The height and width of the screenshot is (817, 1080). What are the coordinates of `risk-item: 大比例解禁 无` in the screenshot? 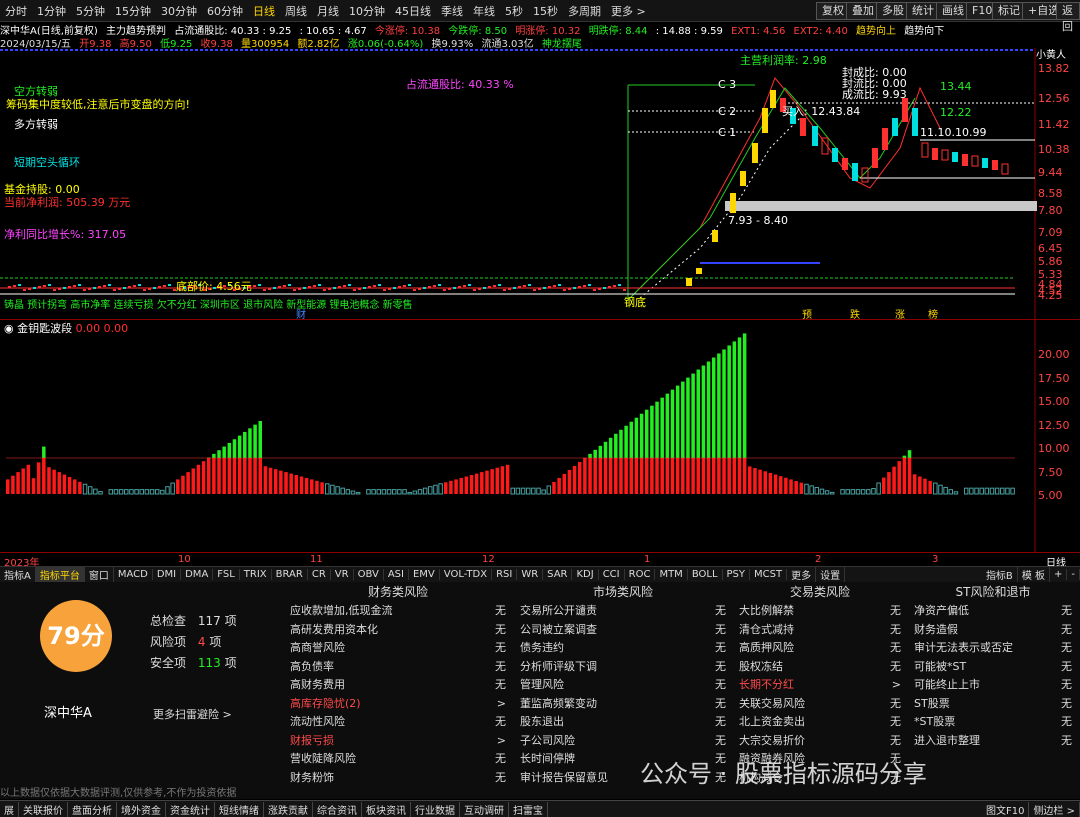 It's located at (820, 611).